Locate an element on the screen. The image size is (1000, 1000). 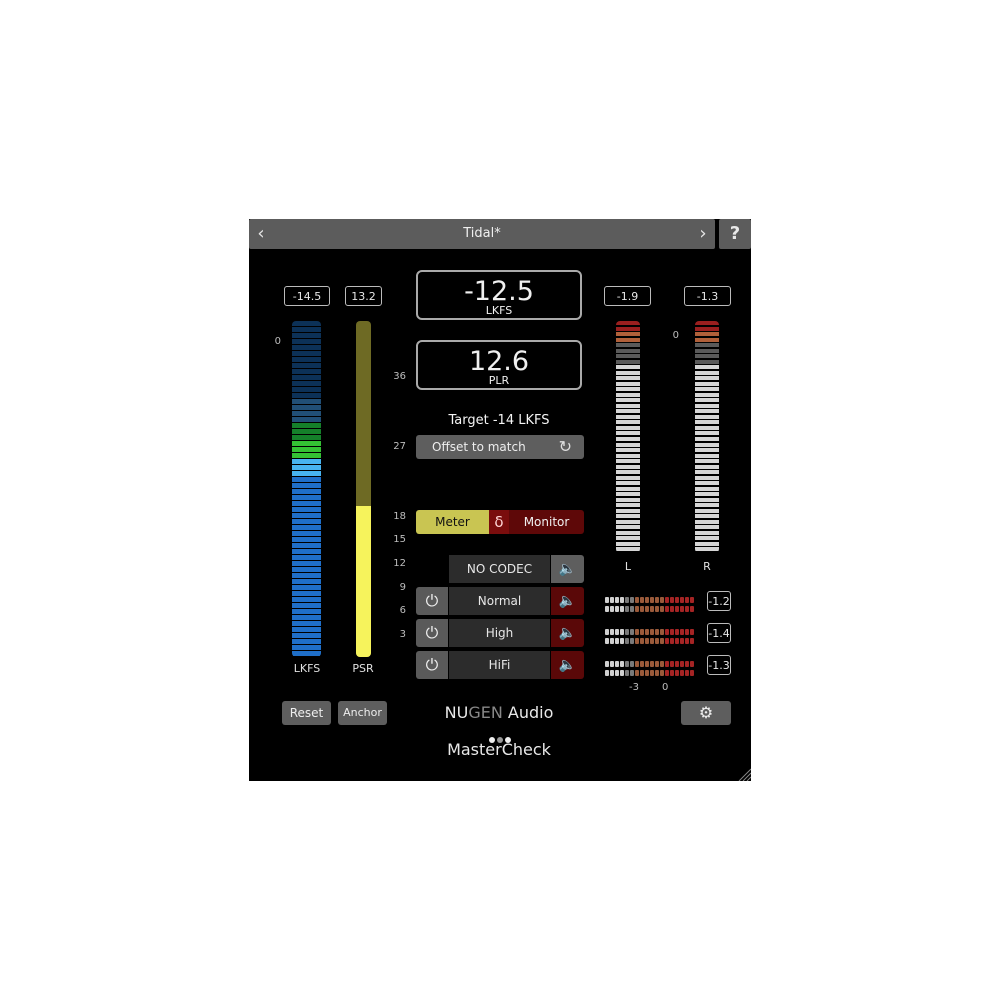
scale-label: 12 is located at coordinates (399, 563).